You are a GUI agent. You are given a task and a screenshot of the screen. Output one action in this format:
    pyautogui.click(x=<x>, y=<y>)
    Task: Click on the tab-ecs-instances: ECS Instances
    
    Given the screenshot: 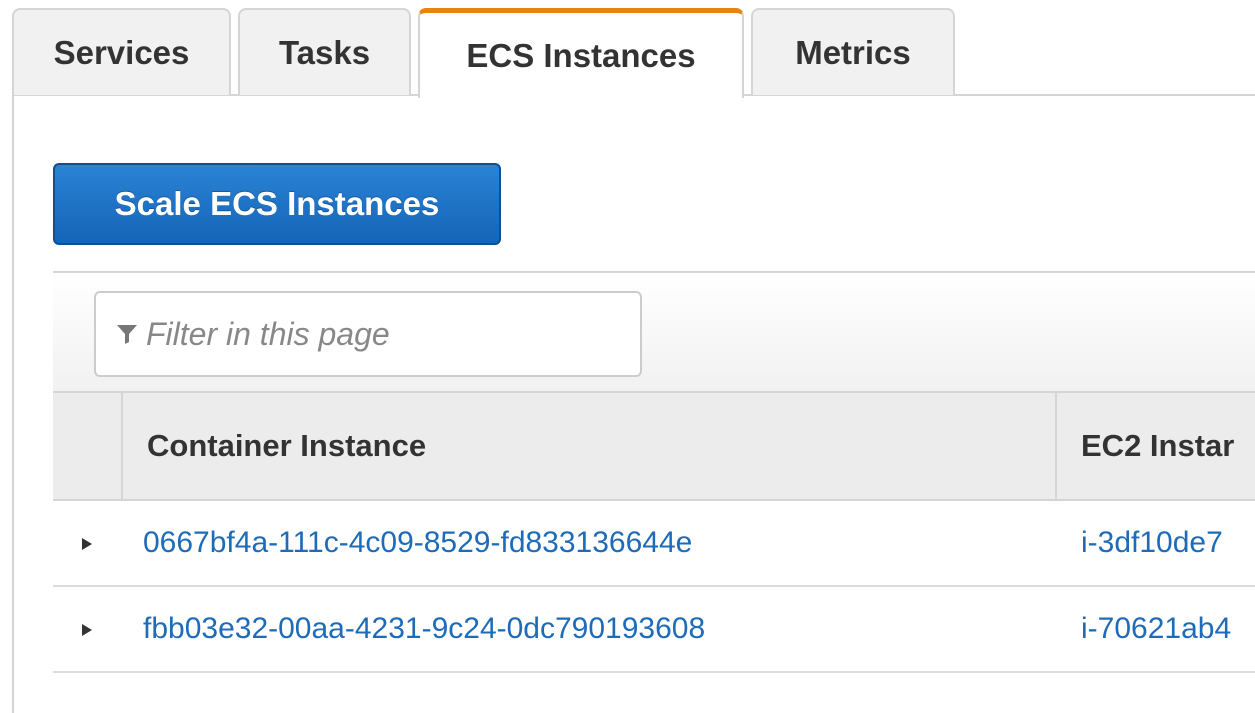 What is the action you would take?
    pyautogui.click(x=581, y=53)
    